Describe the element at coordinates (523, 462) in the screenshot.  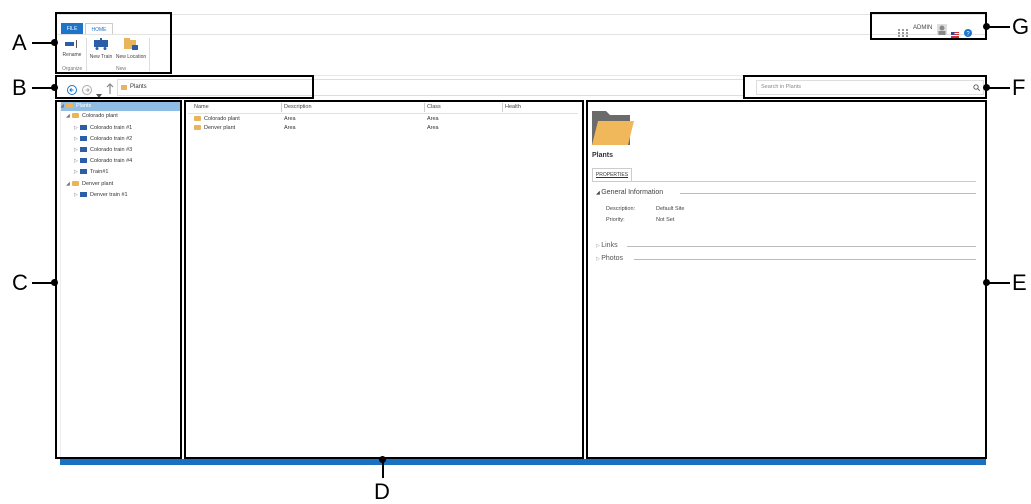
I see `status-bar` at that location.